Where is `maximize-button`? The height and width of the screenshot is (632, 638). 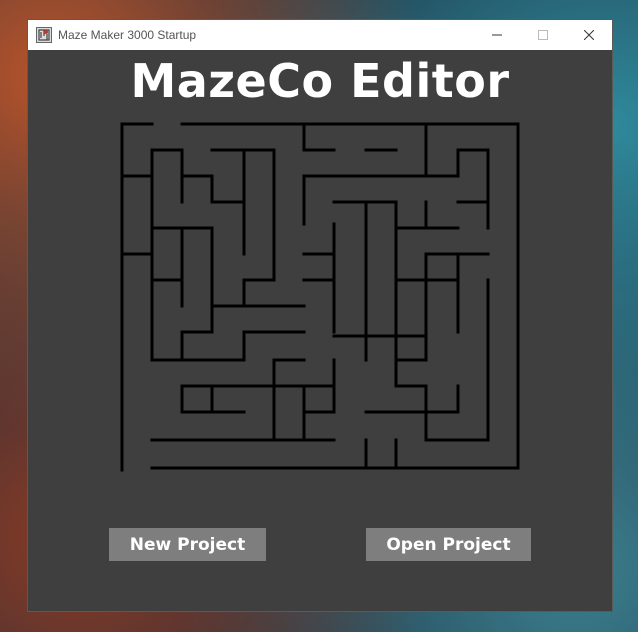
maximize-button is located at coordinates (543, 35).